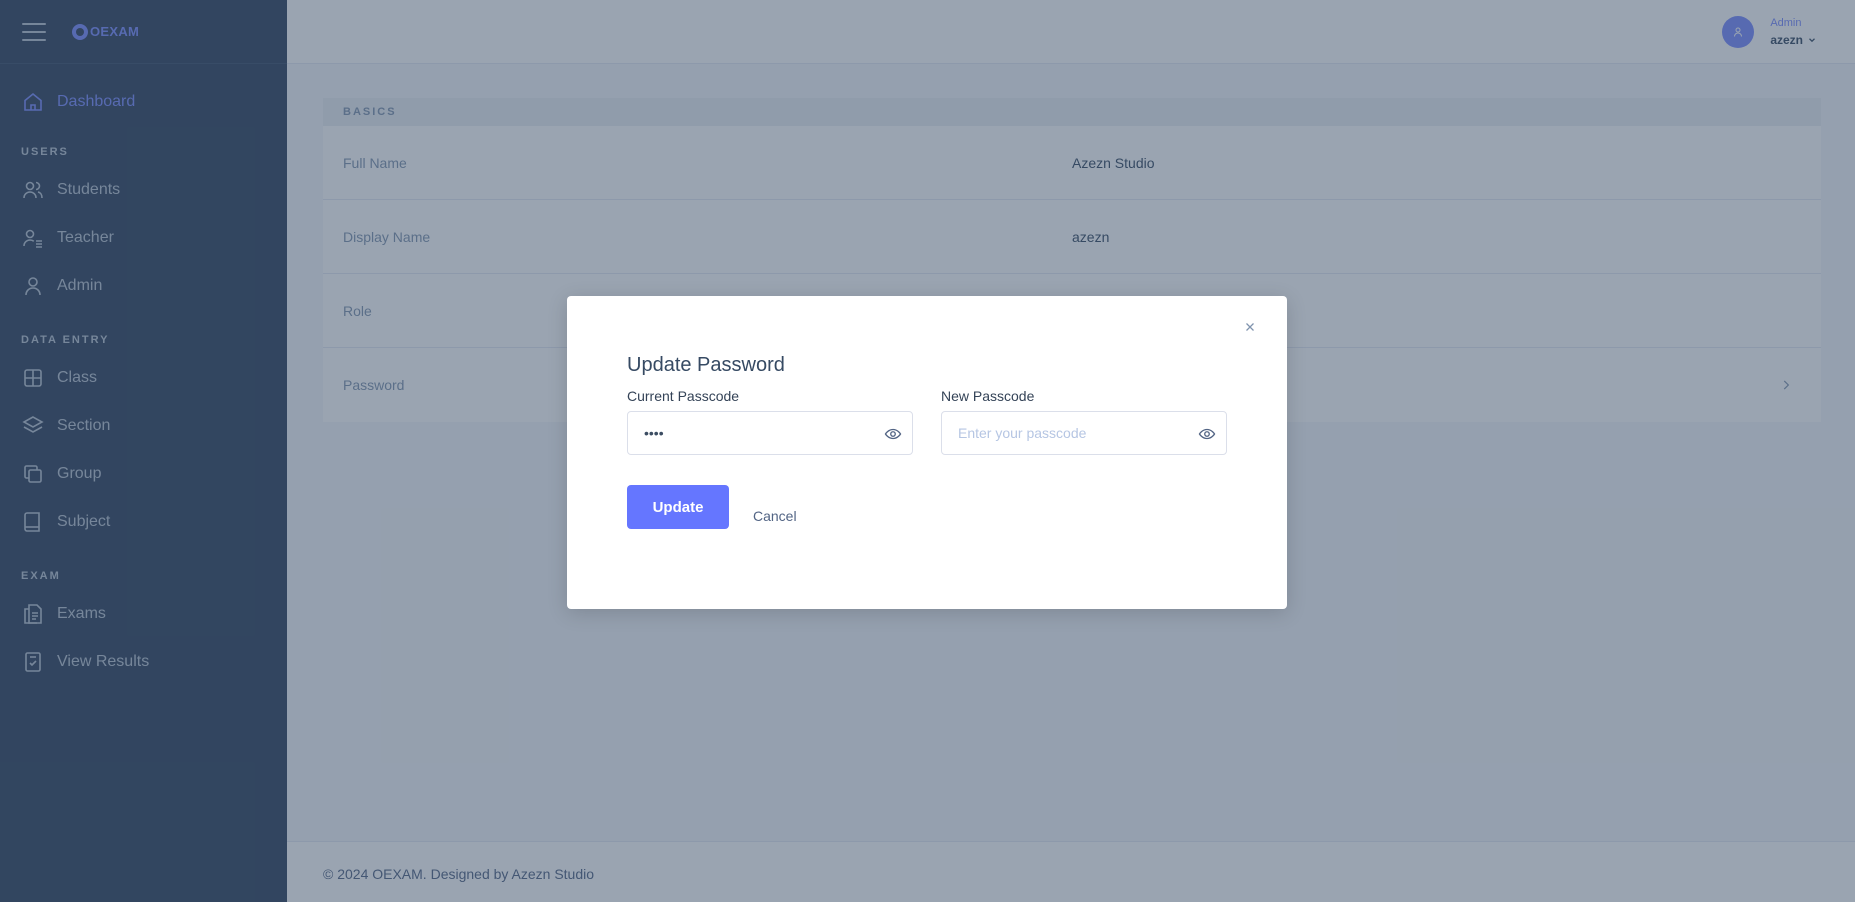  I want to click on new-passcode-field: New Passcode, so click(1084, 421).